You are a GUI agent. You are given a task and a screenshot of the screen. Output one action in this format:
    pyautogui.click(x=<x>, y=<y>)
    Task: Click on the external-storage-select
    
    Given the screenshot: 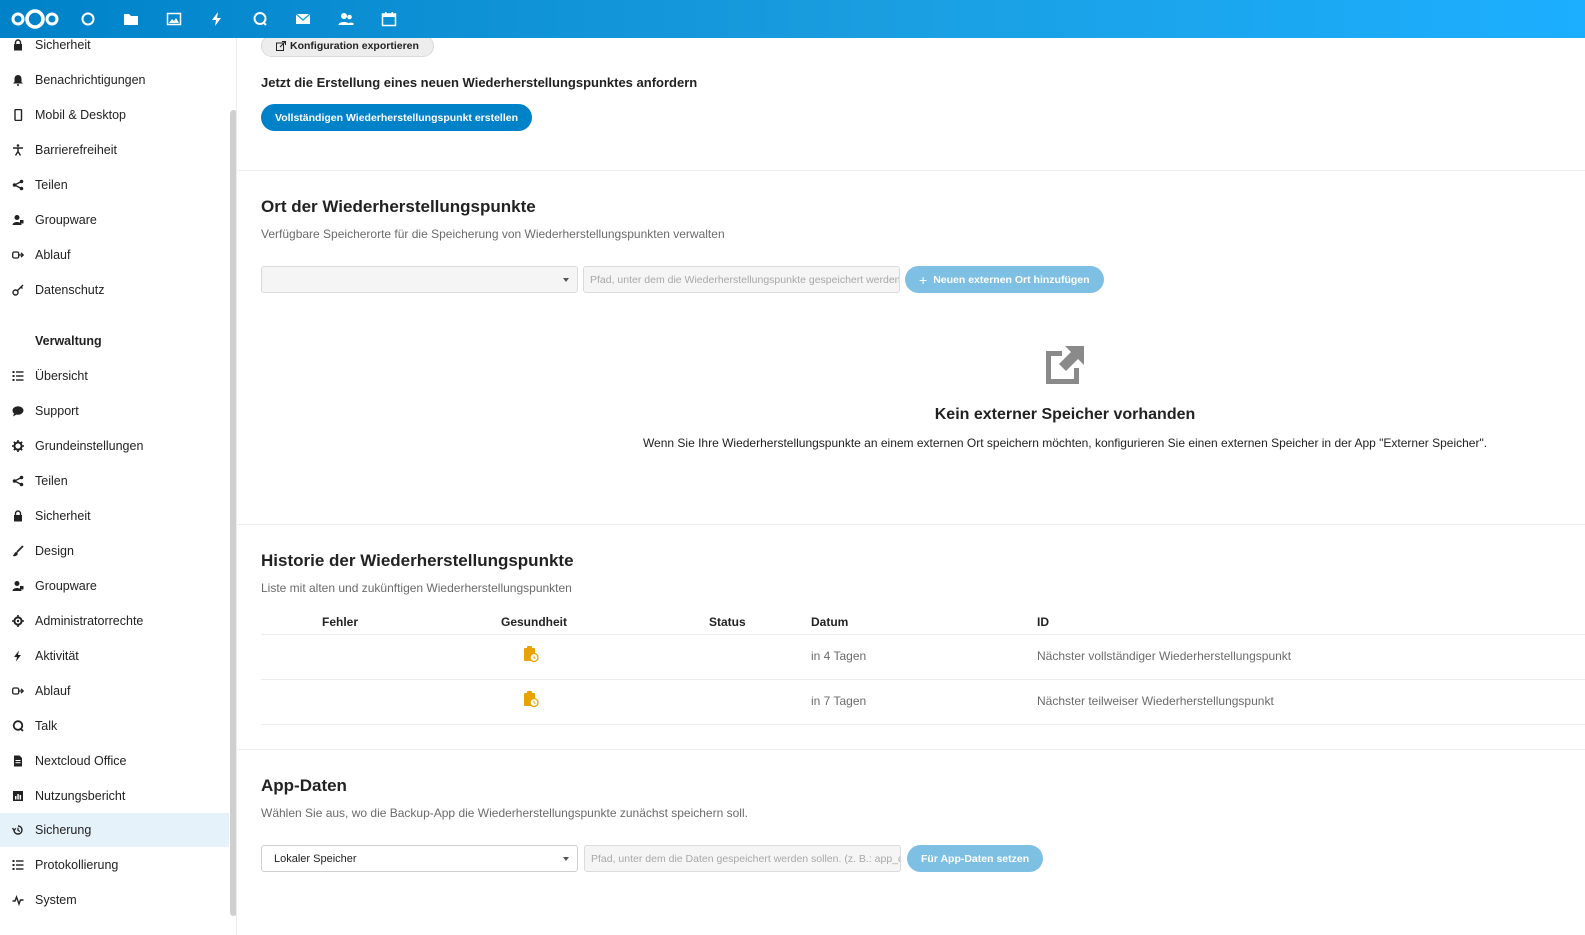 What is the action you would take?
    pyautogui.click(x=419, y=279)
    